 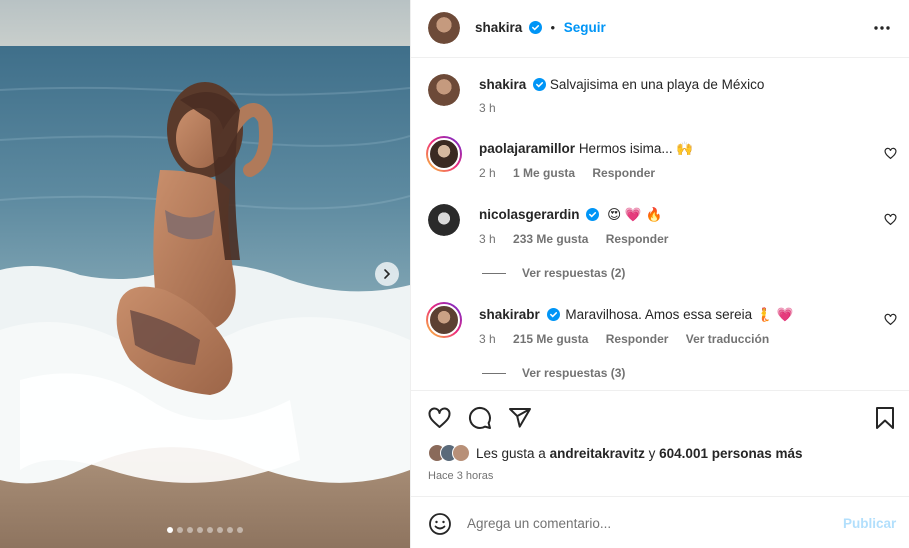 What do you see at coordinates (574, 273) in the screenshot?
I see `view-replies-label: Ver respuestas (2)` at bounding box center [574, 273].